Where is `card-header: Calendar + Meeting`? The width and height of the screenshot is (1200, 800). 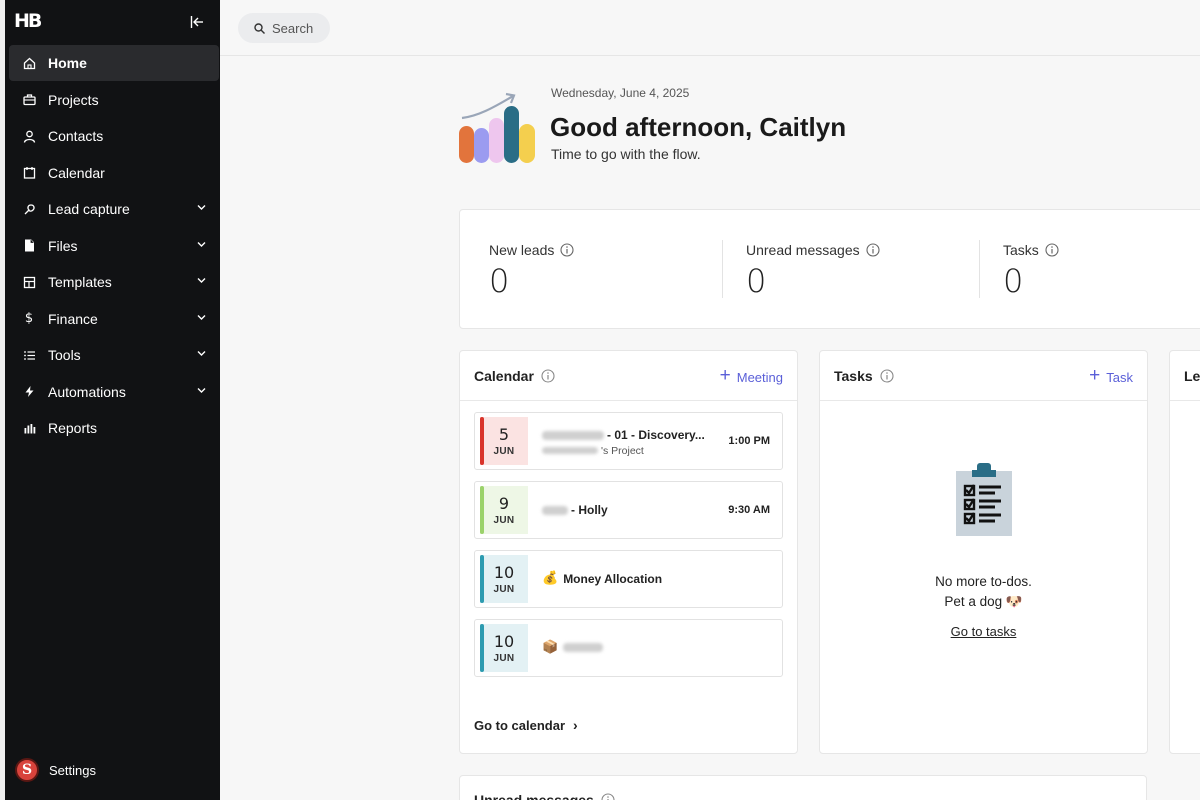 card-header: Calendar + Meeting is located at coordinates (628, 376).